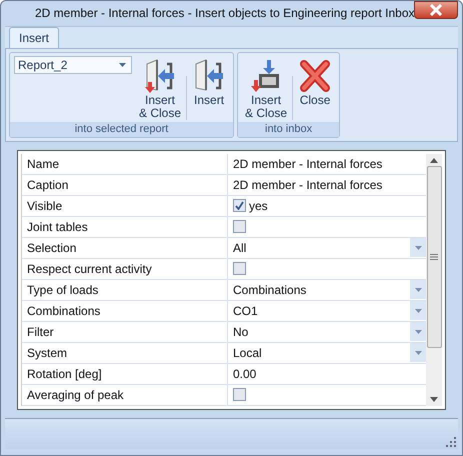 The width and height of the screenshot is (463, 456). I want to click on property-dropdown: Combinations, so click(327, 290).